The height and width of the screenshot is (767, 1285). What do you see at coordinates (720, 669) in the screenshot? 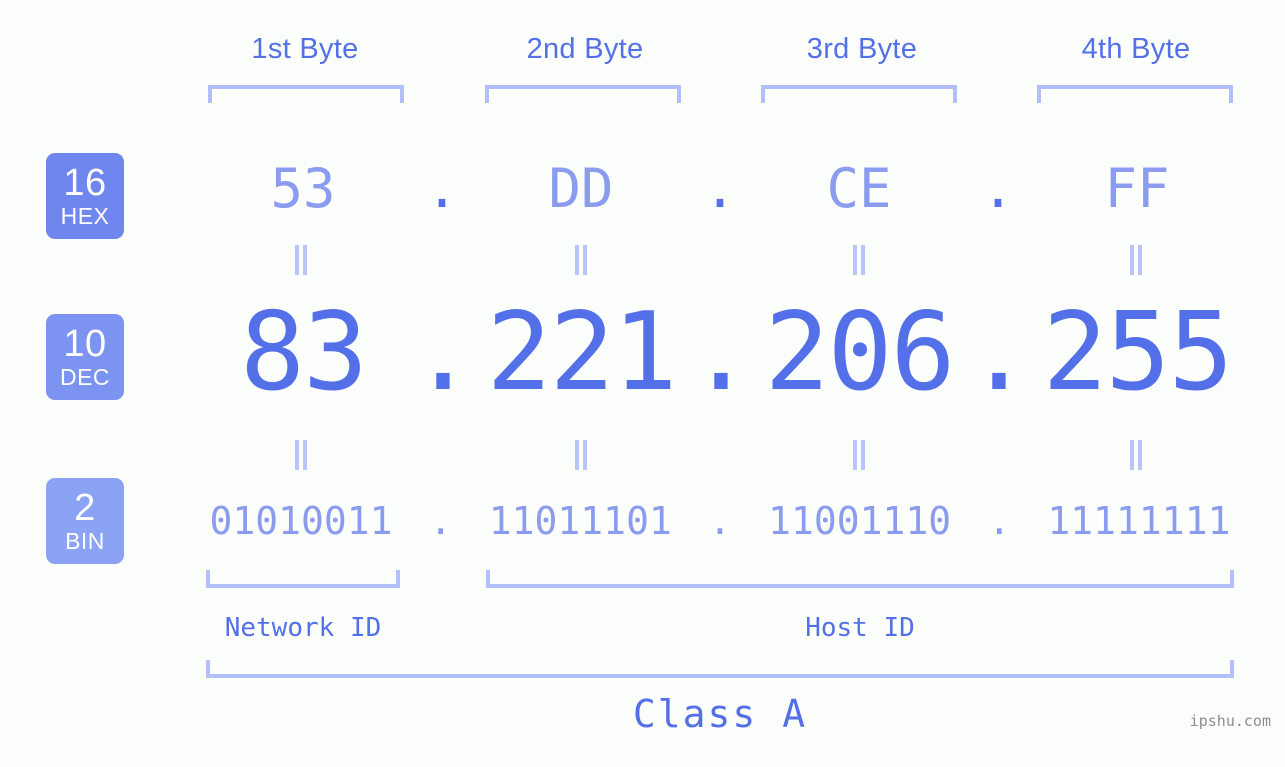
I see `class-bracket` at bounding box center [720, 669].